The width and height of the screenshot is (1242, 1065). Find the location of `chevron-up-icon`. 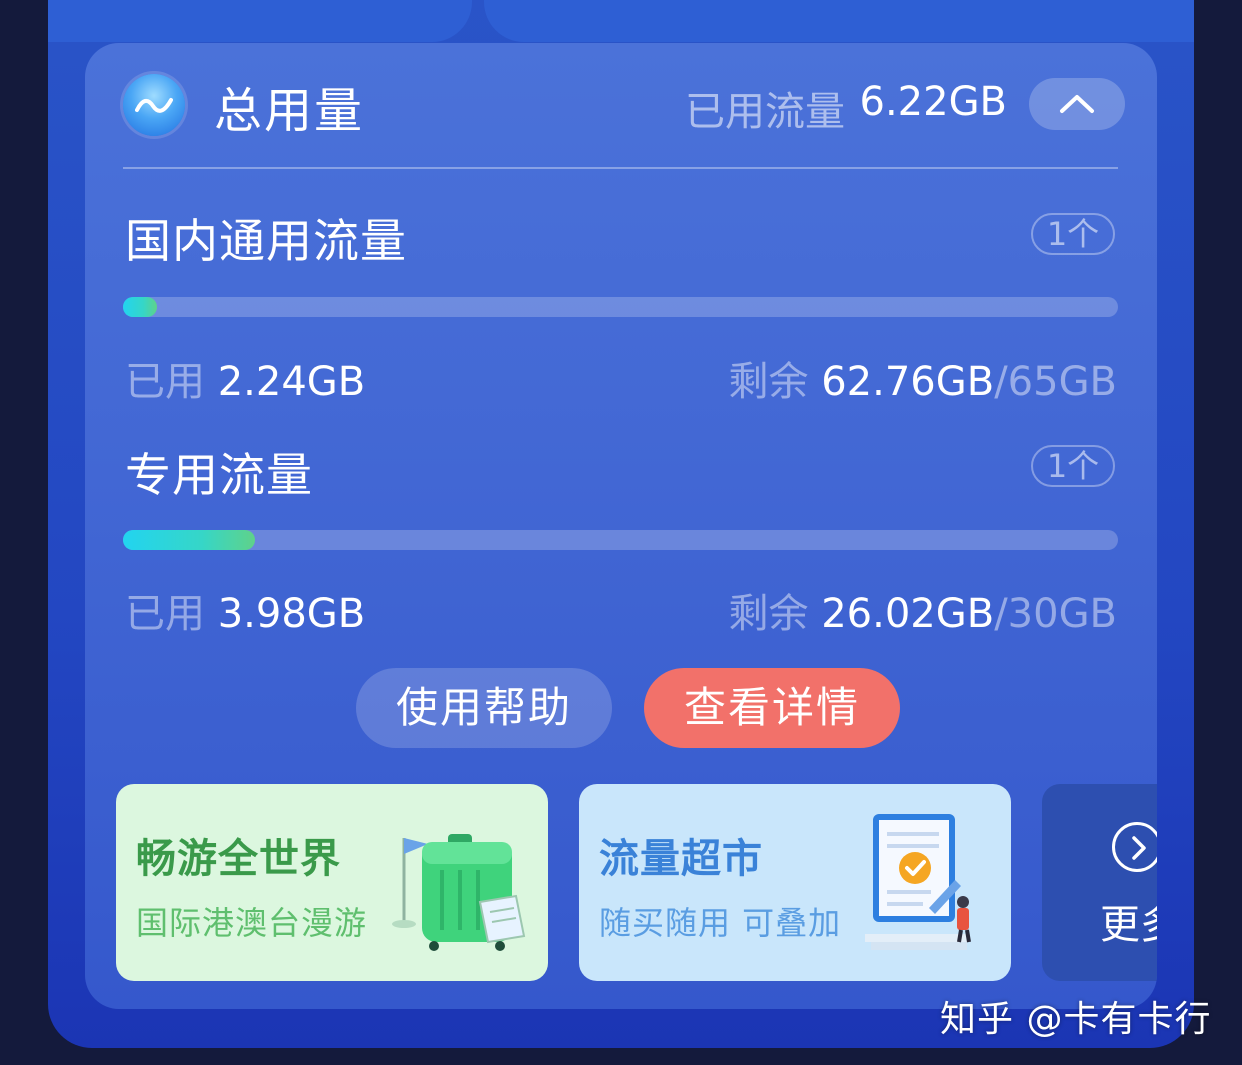

chevron-up-icon is located at coordinates (1077, 104).